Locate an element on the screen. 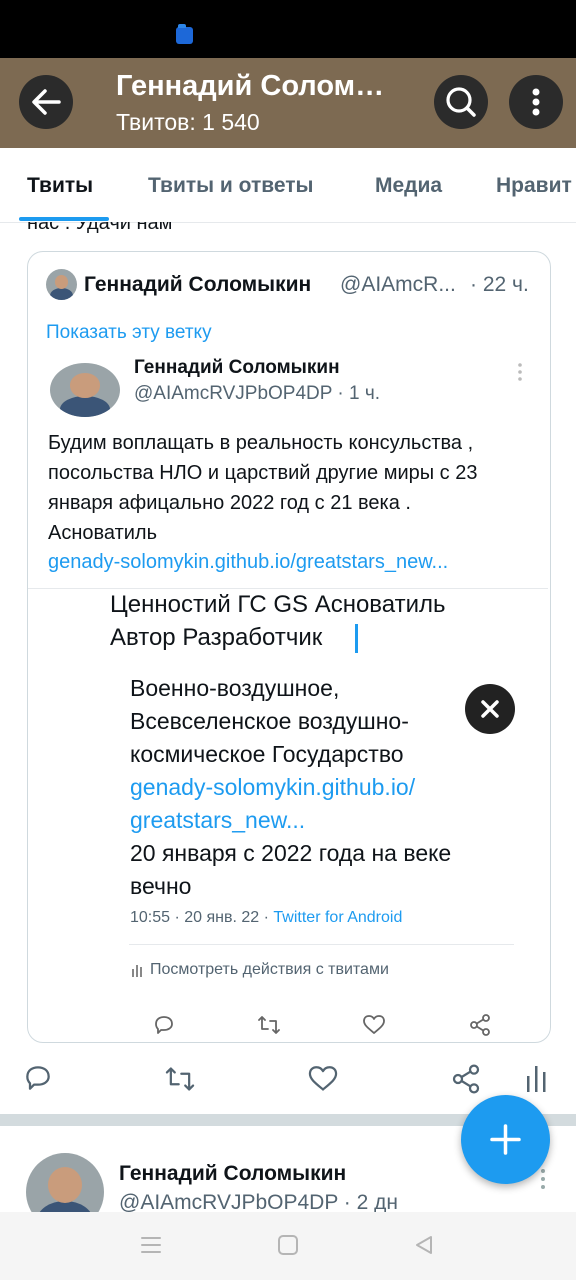 This screenshot has width=576, height=1280. screenshot-divider is located at coordinates (321, 944).